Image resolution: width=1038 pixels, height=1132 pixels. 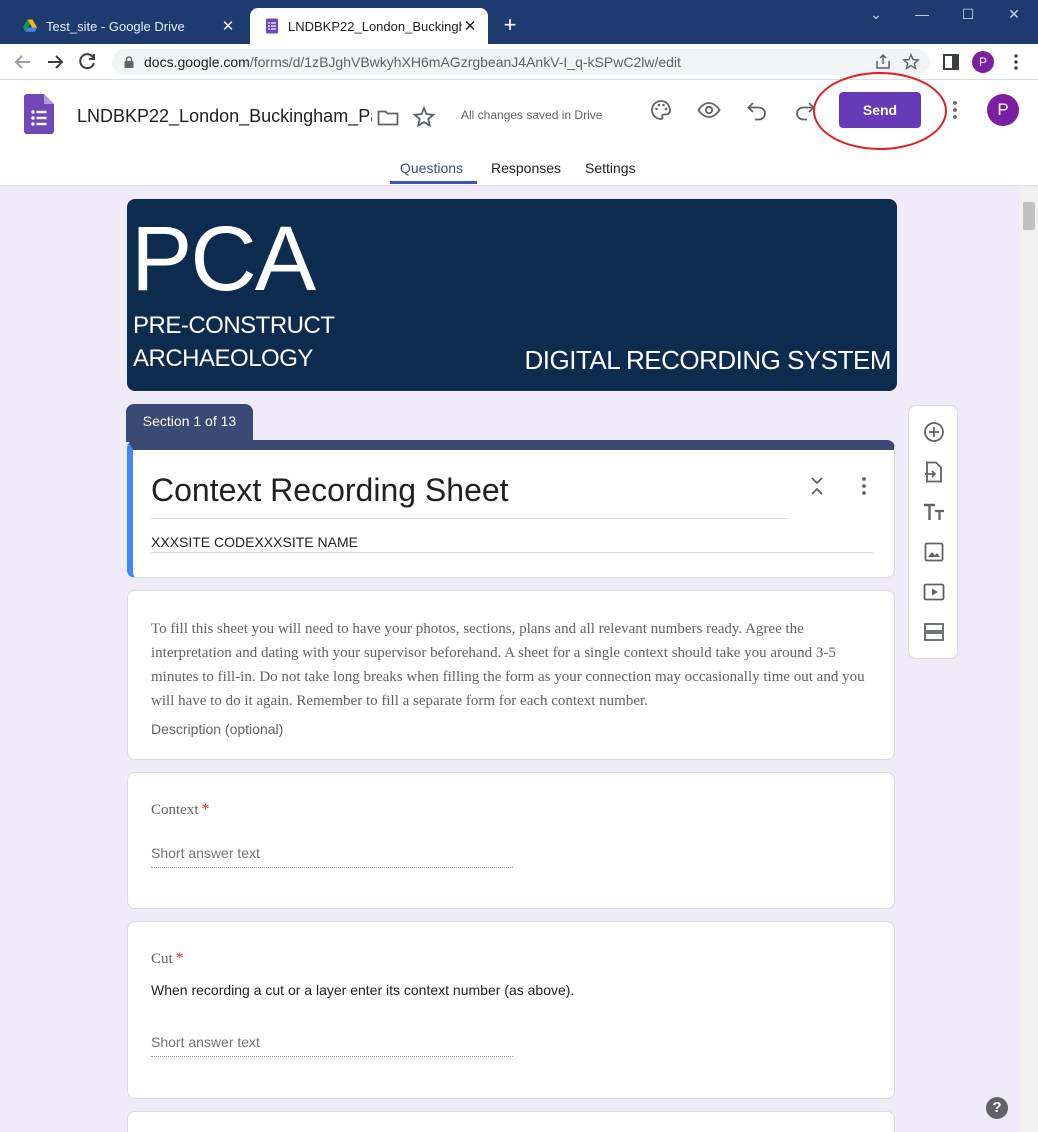 I want to click on add-question-icon, so click(x=934, y=432).